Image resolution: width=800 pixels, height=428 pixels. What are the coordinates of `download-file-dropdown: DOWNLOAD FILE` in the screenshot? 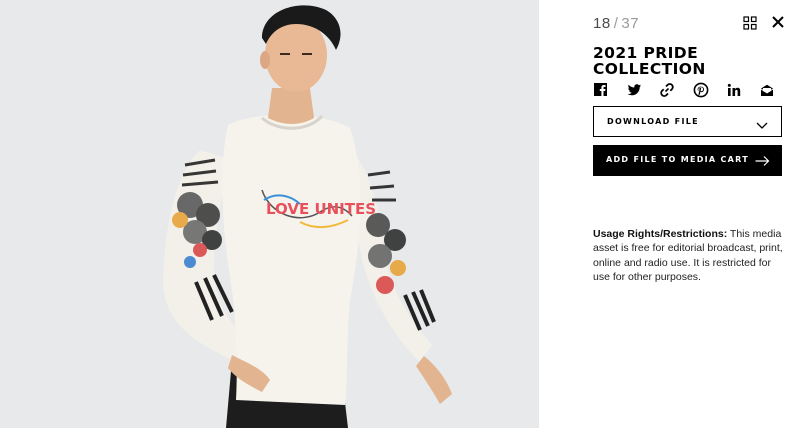 It's located at (687, 121).